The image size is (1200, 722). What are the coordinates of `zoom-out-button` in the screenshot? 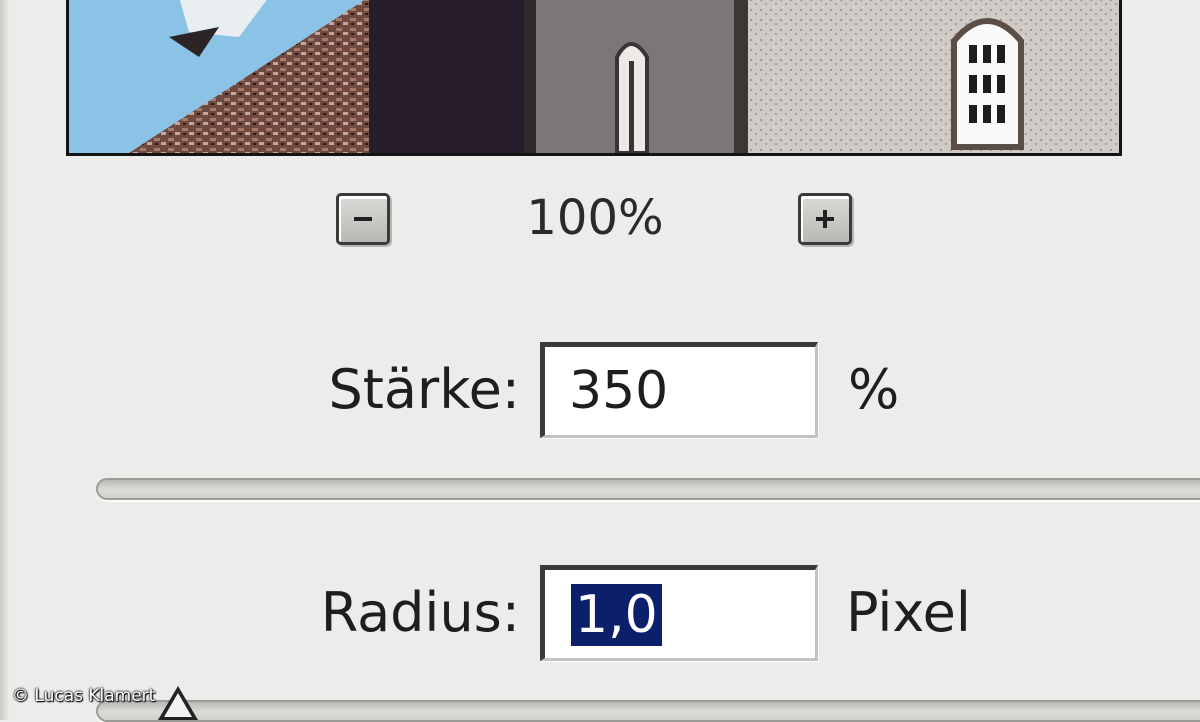 It's located at (363, 219).